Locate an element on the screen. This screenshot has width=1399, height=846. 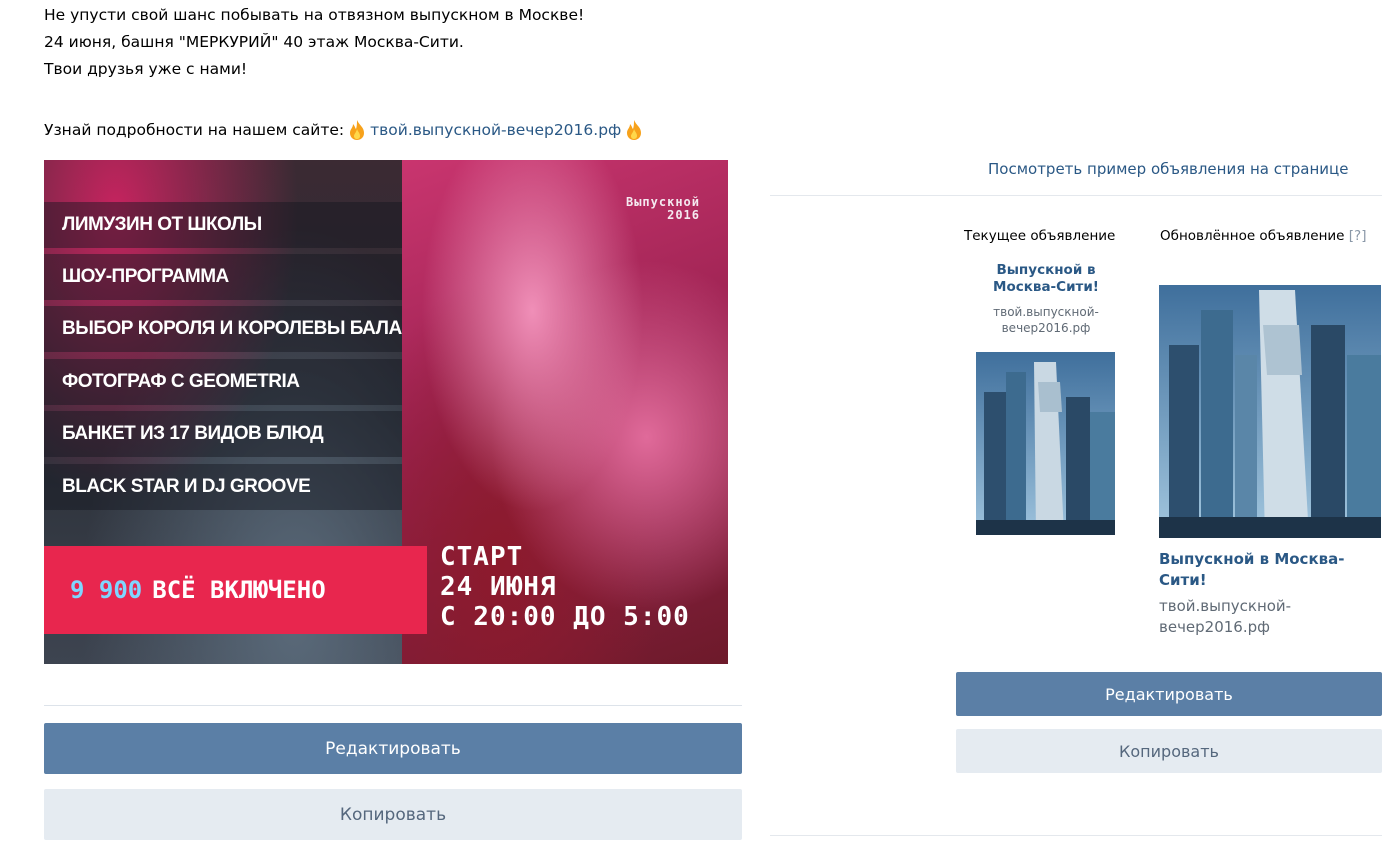
details-prefix: Узнай подробности на нашем сайте: is located at coordinates (194, 130).